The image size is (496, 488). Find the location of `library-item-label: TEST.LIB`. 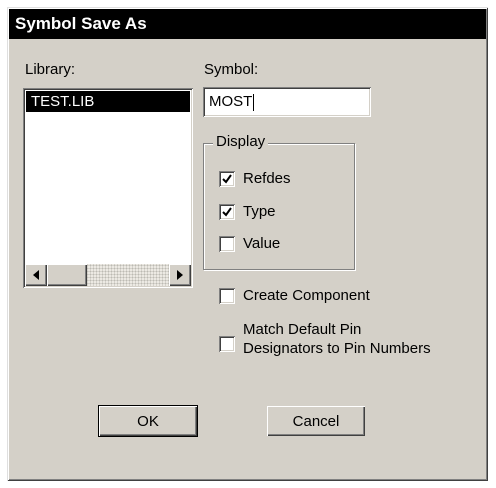

library-item-label: TEST.LIB is located at coordinates (63, 101).